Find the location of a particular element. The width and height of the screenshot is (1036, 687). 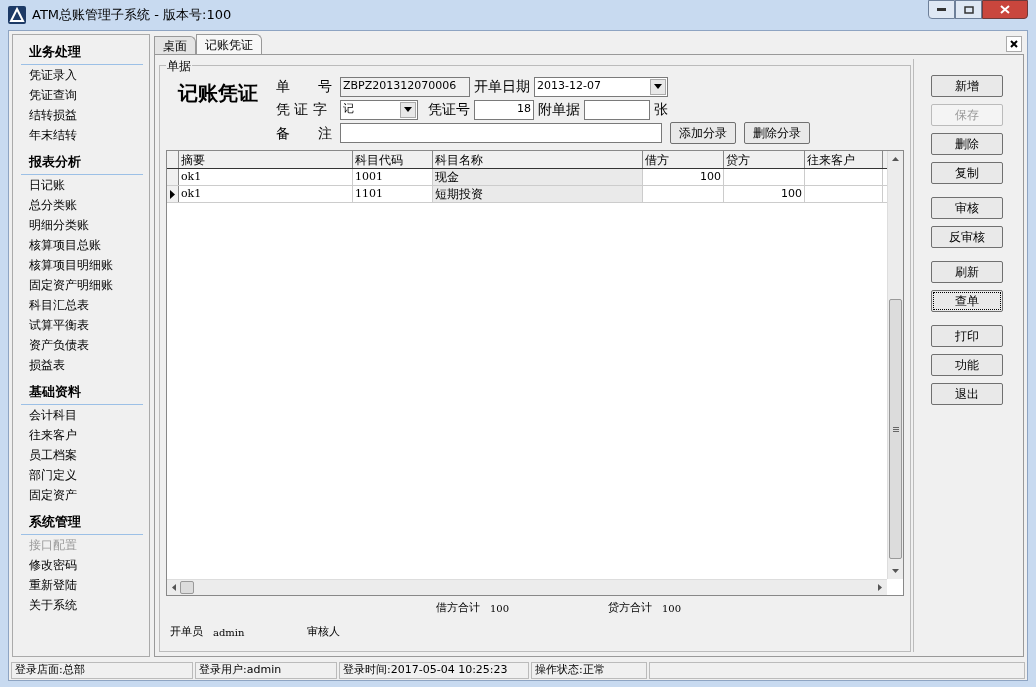

sidebar-item: 损益表 is located at coordinates (85, 365).